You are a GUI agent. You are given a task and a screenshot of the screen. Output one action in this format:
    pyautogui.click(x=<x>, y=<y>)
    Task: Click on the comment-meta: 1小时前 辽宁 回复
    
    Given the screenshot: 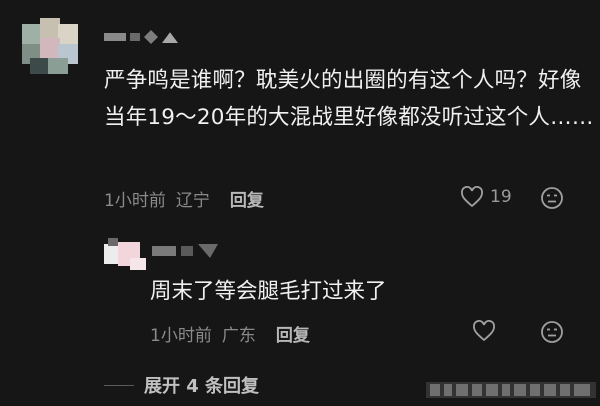 What is the action you would take?
    pyautogui.click(x=184, y=198)
    